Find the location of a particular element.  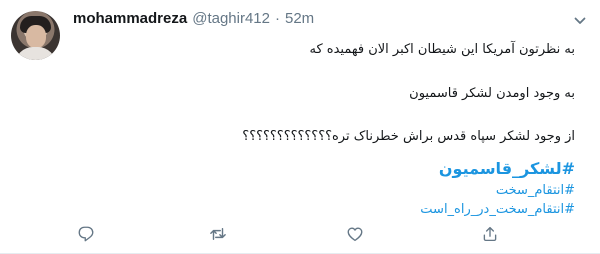

tweet-header: mohammadreza @taghir412 · 52m is located at coordinates (193, 20).